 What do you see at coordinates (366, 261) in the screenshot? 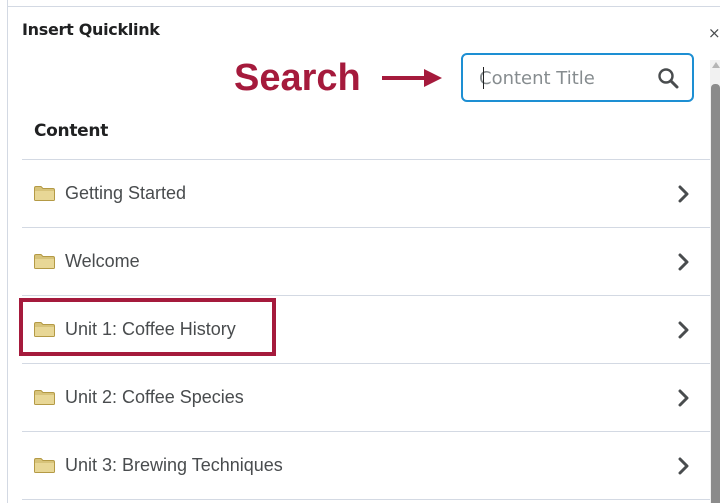
I see `list-item-welcome: Welcome` at bounding box center [366, 261].